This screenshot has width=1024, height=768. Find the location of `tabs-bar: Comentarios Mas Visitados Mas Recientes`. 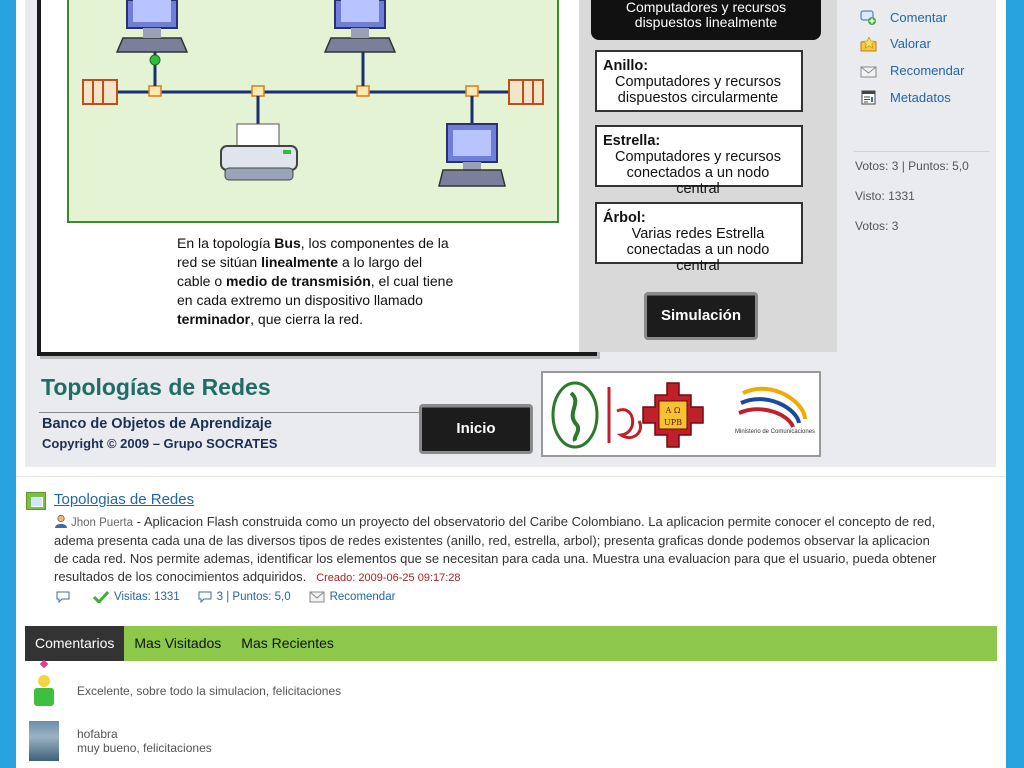

tabs-bar: Comentarios Mas Visitados Mas Recientes is located at coordinates (511, 643).